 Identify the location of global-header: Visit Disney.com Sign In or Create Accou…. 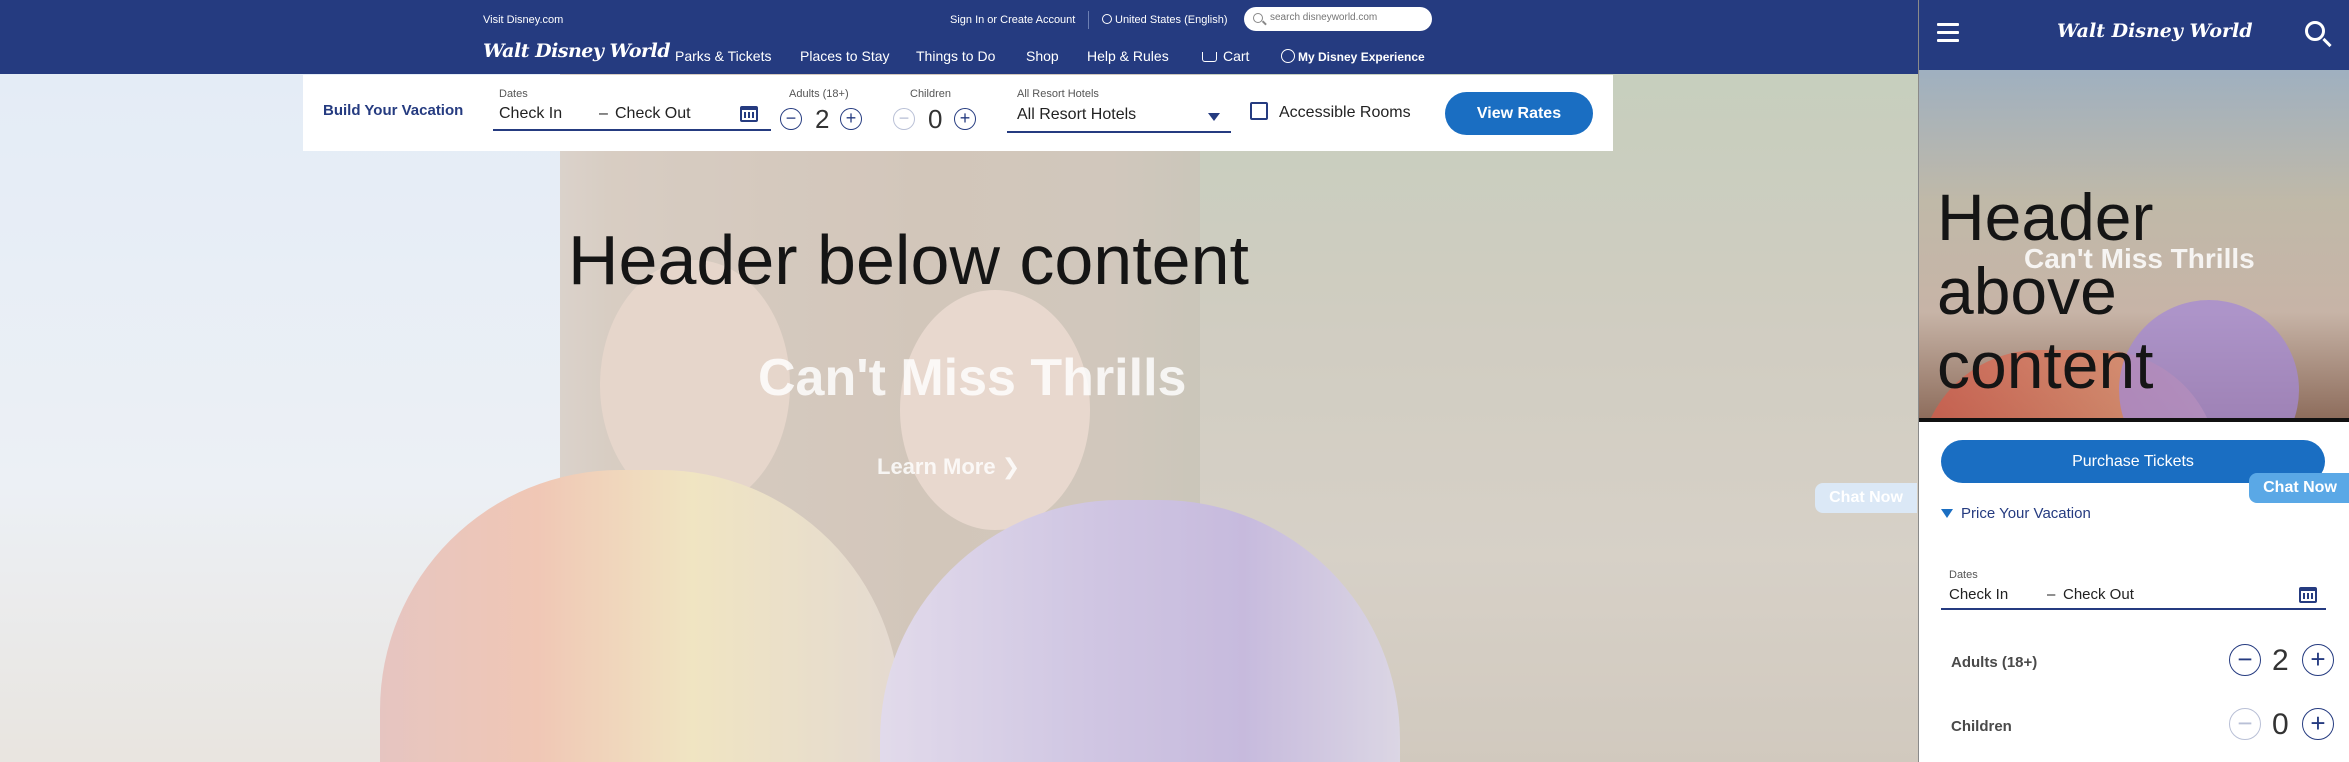
(959, 37).